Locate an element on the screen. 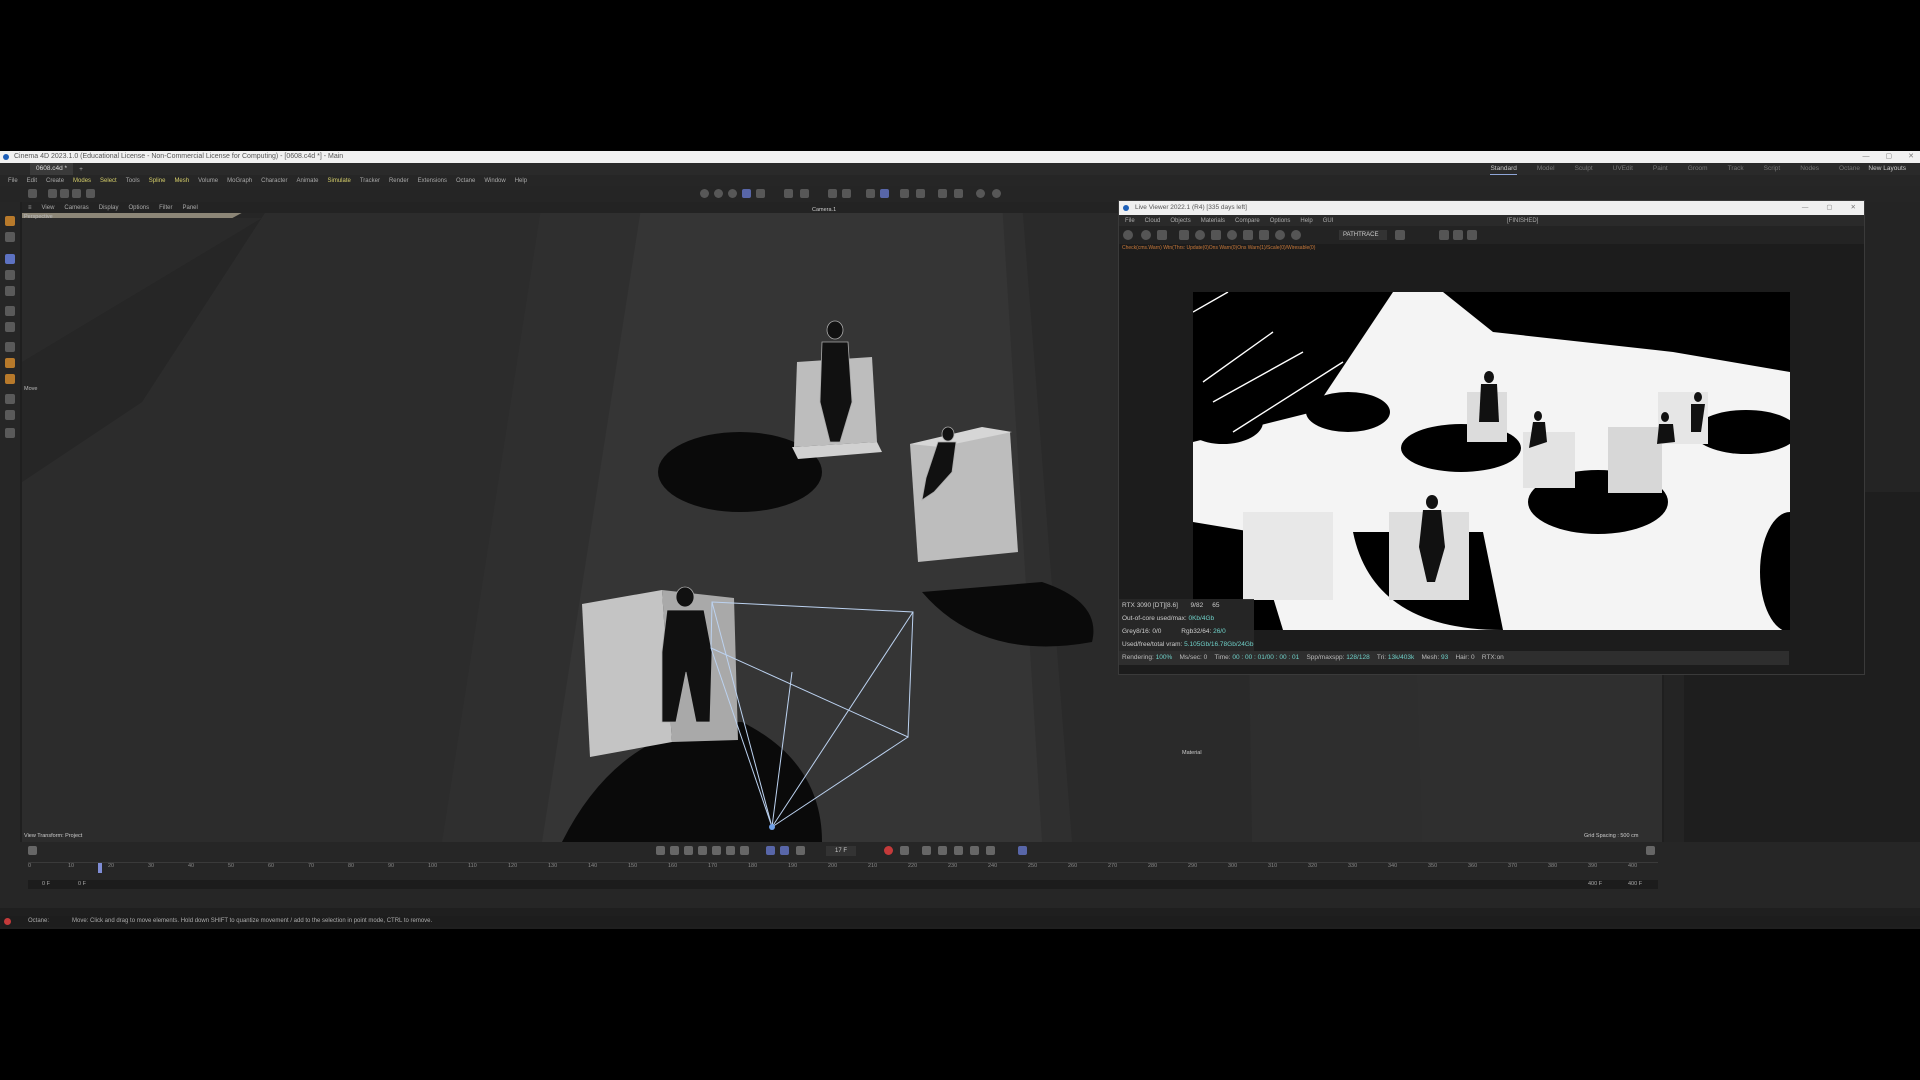 Image resolution: width=1920 pixels, height=1080 pixels. layout-tab-script: Script is located at coordinates (1772, 169).